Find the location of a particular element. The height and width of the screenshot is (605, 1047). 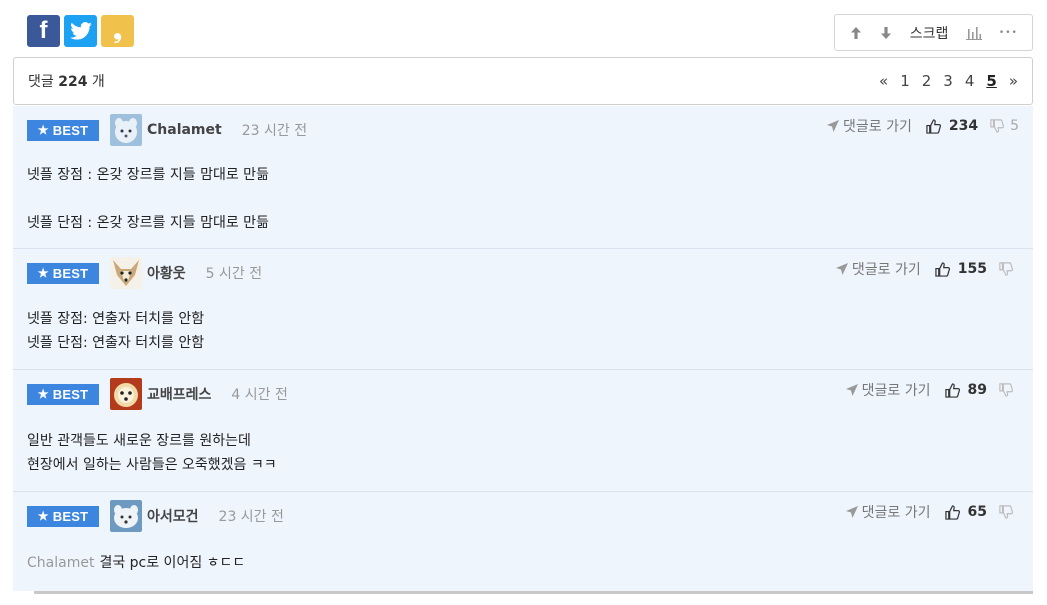

more-dots-icon: ••• is located at coordinates (1008, 32).